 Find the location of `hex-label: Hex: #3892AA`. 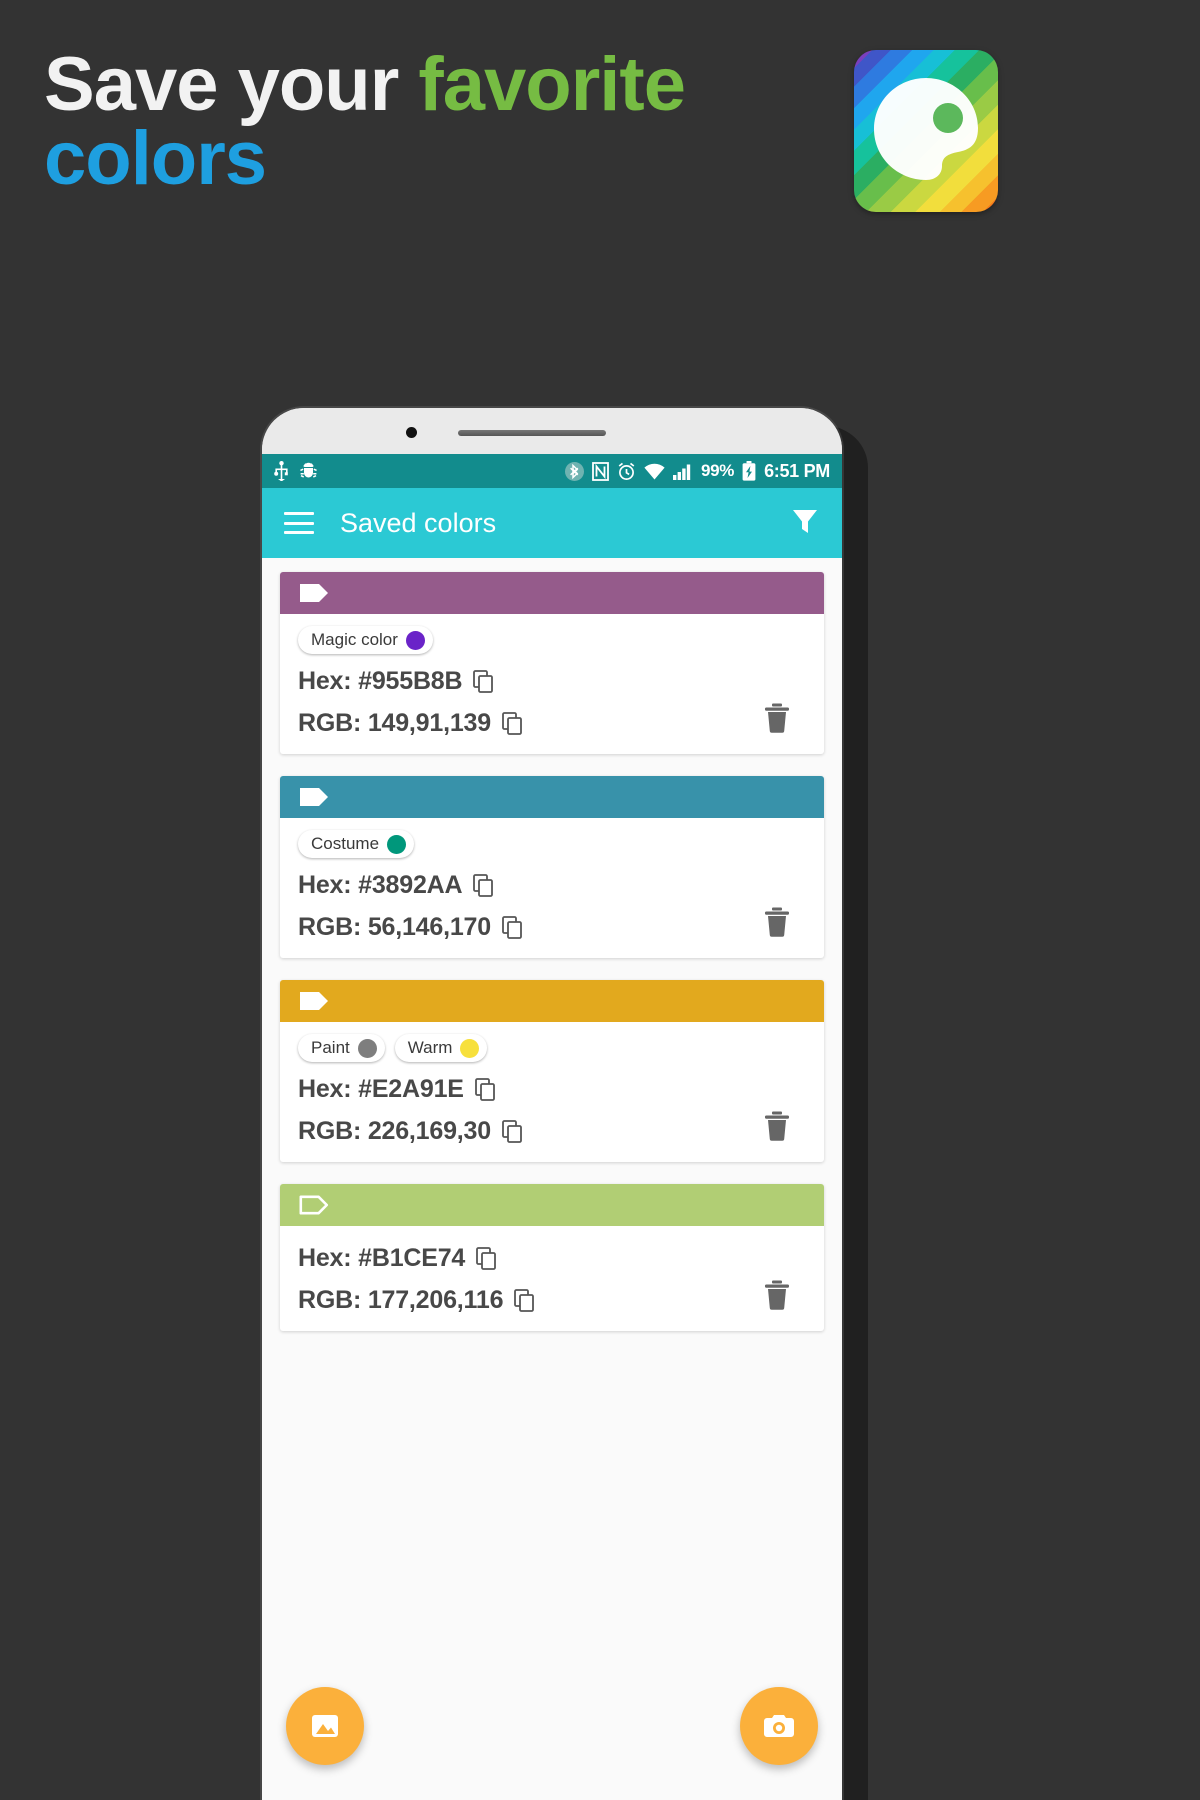

hex-label: Hex: #3892AA is located at coordinates (380, 885).